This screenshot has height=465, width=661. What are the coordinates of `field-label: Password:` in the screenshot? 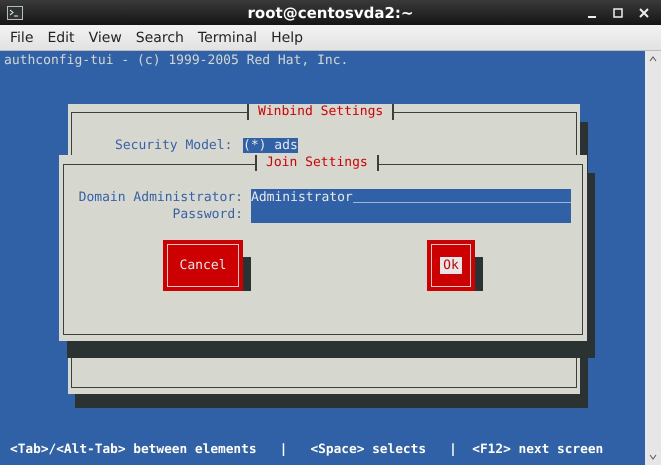 It's located at (207, 214).